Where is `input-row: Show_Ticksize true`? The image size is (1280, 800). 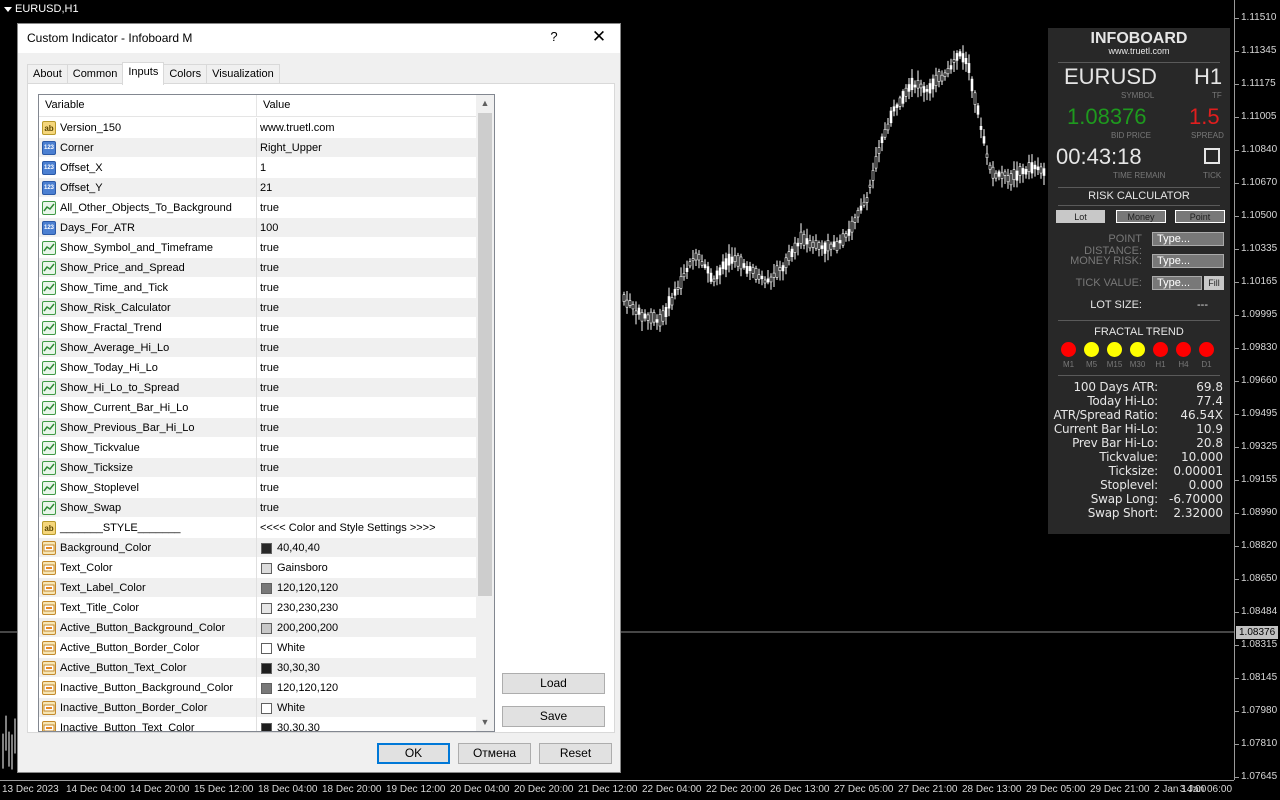
input-row: Show_Ticksize true is located at coordinates (257, 468).